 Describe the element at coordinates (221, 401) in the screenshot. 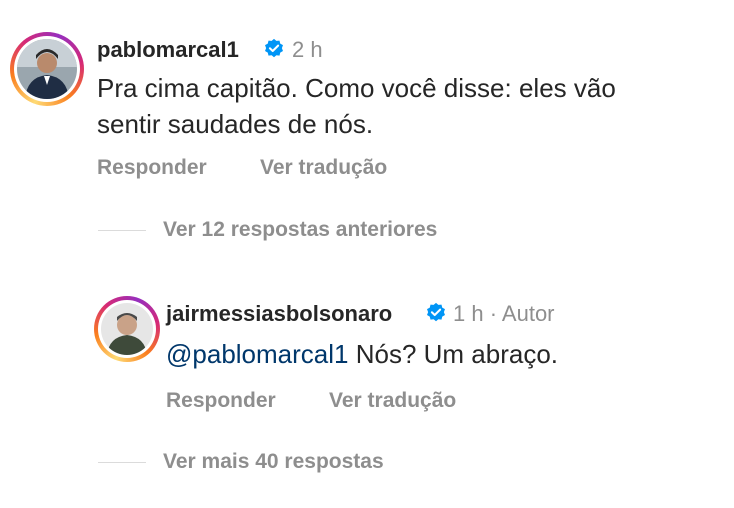

I see `reply-reply-button: Responder` at that location.